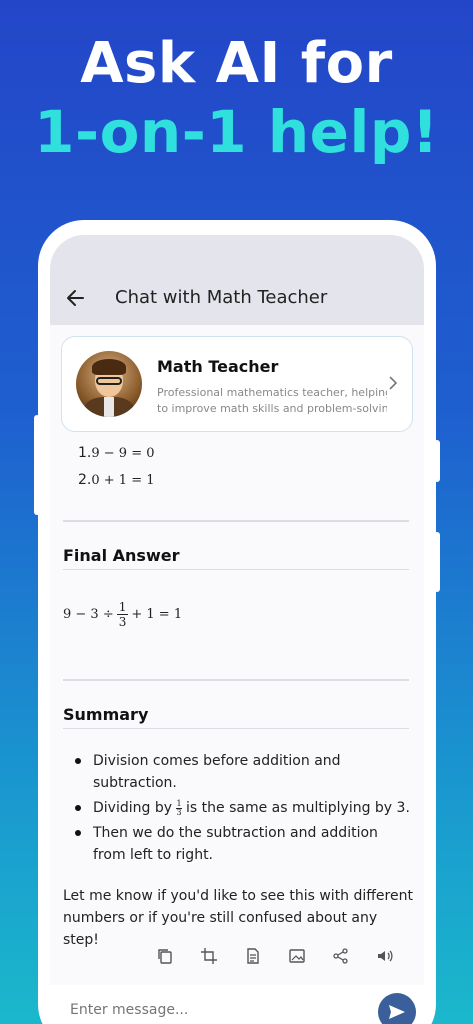 The width and height of the screenshot is (473, 1024). What do you see at coordinates (275, 956) in the screenshot?
I see `message-actions` at bounding box center [275, 956].